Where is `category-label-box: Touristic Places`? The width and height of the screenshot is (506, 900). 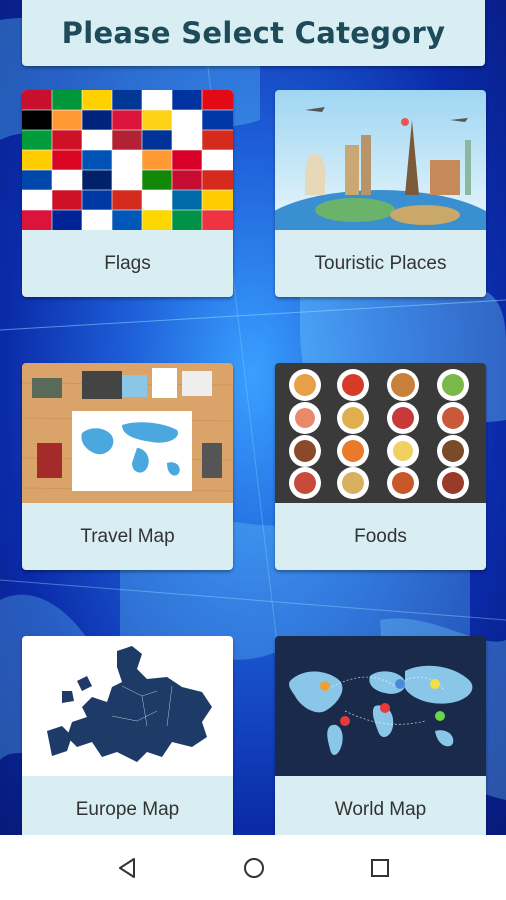
category-label-box: Touristic Places is located at coordinates (380, 263).